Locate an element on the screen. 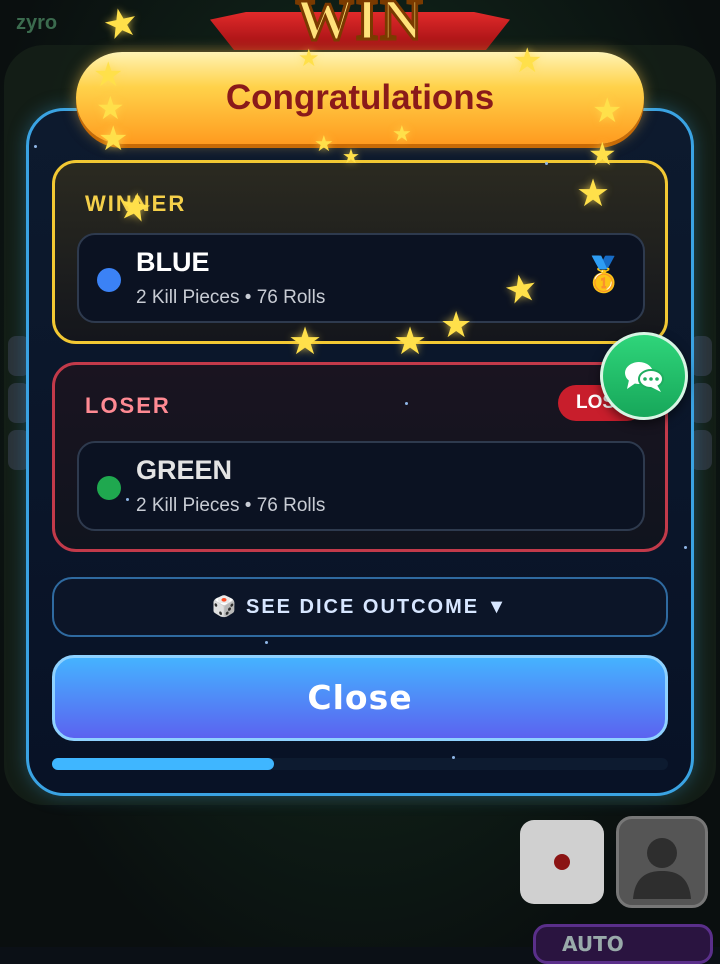 This screenshot has height=964, width=720. chat-button is located at coordinates (644, 376).